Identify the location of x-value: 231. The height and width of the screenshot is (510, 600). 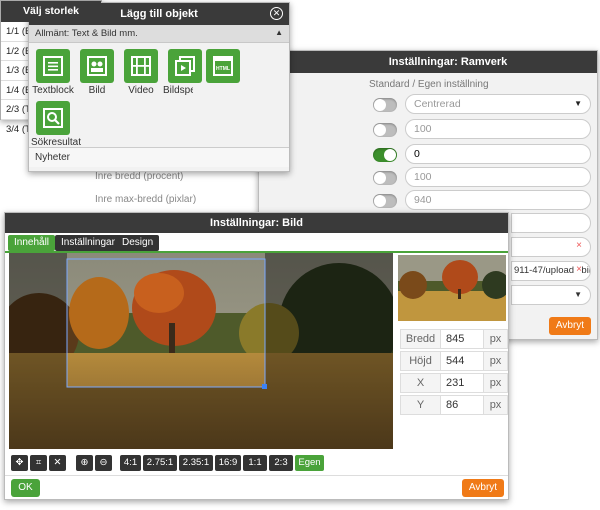
(463, 383).